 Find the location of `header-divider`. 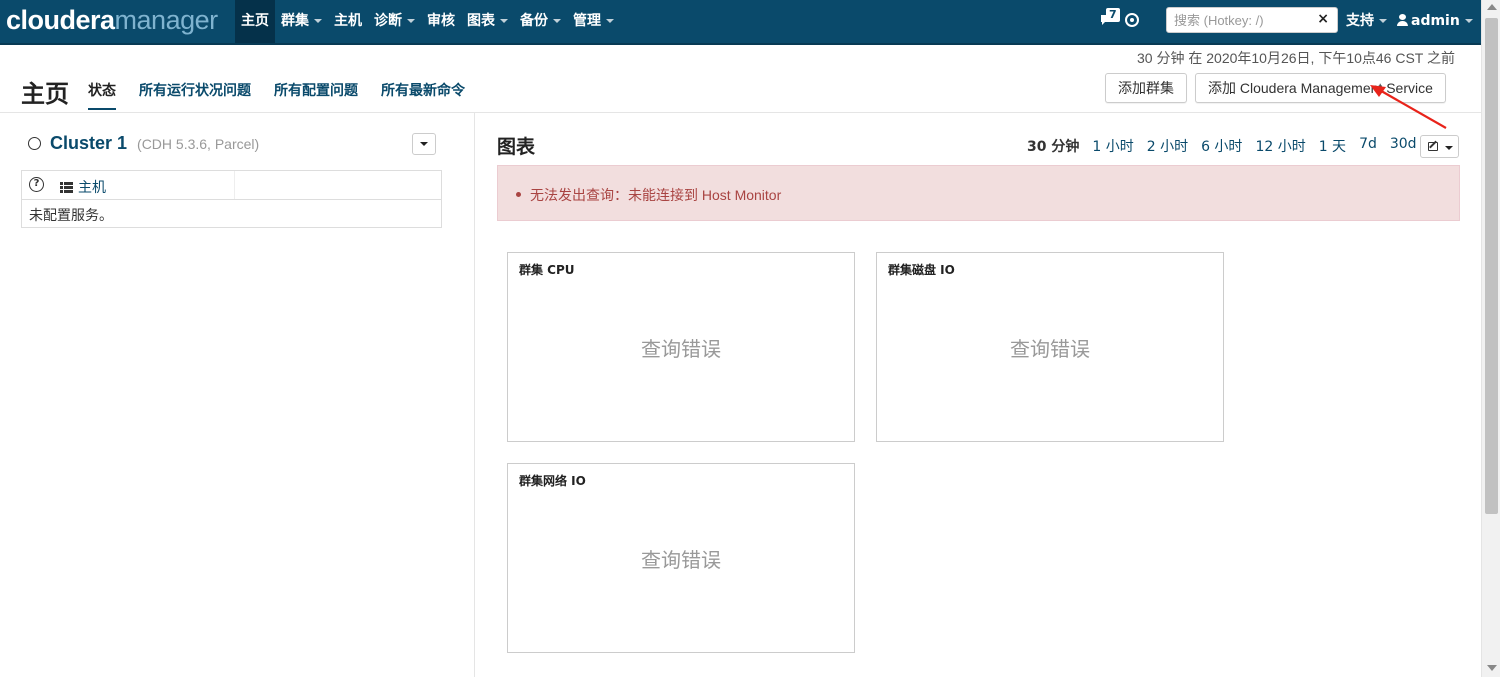

header-divider is located at coordinates (740, 112).